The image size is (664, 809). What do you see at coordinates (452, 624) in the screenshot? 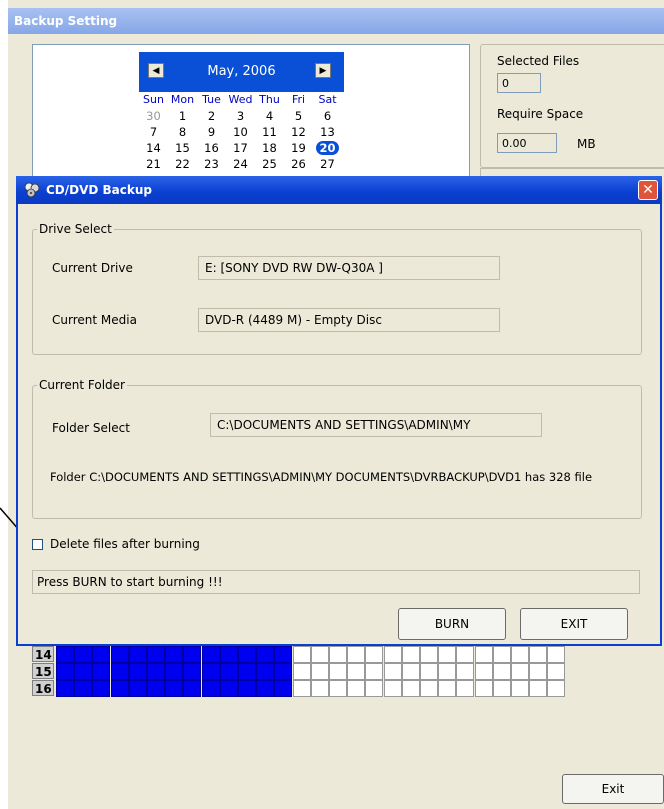
I see `burn-button: BURN` at bounding box center [452, 624].